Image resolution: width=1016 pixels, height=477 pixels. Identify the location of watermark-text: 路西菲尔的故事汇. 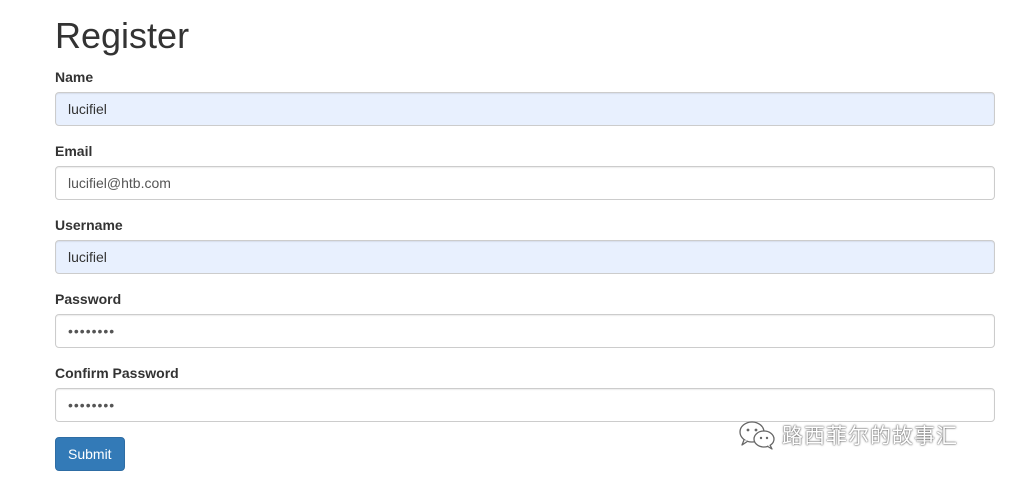
(870, 436).